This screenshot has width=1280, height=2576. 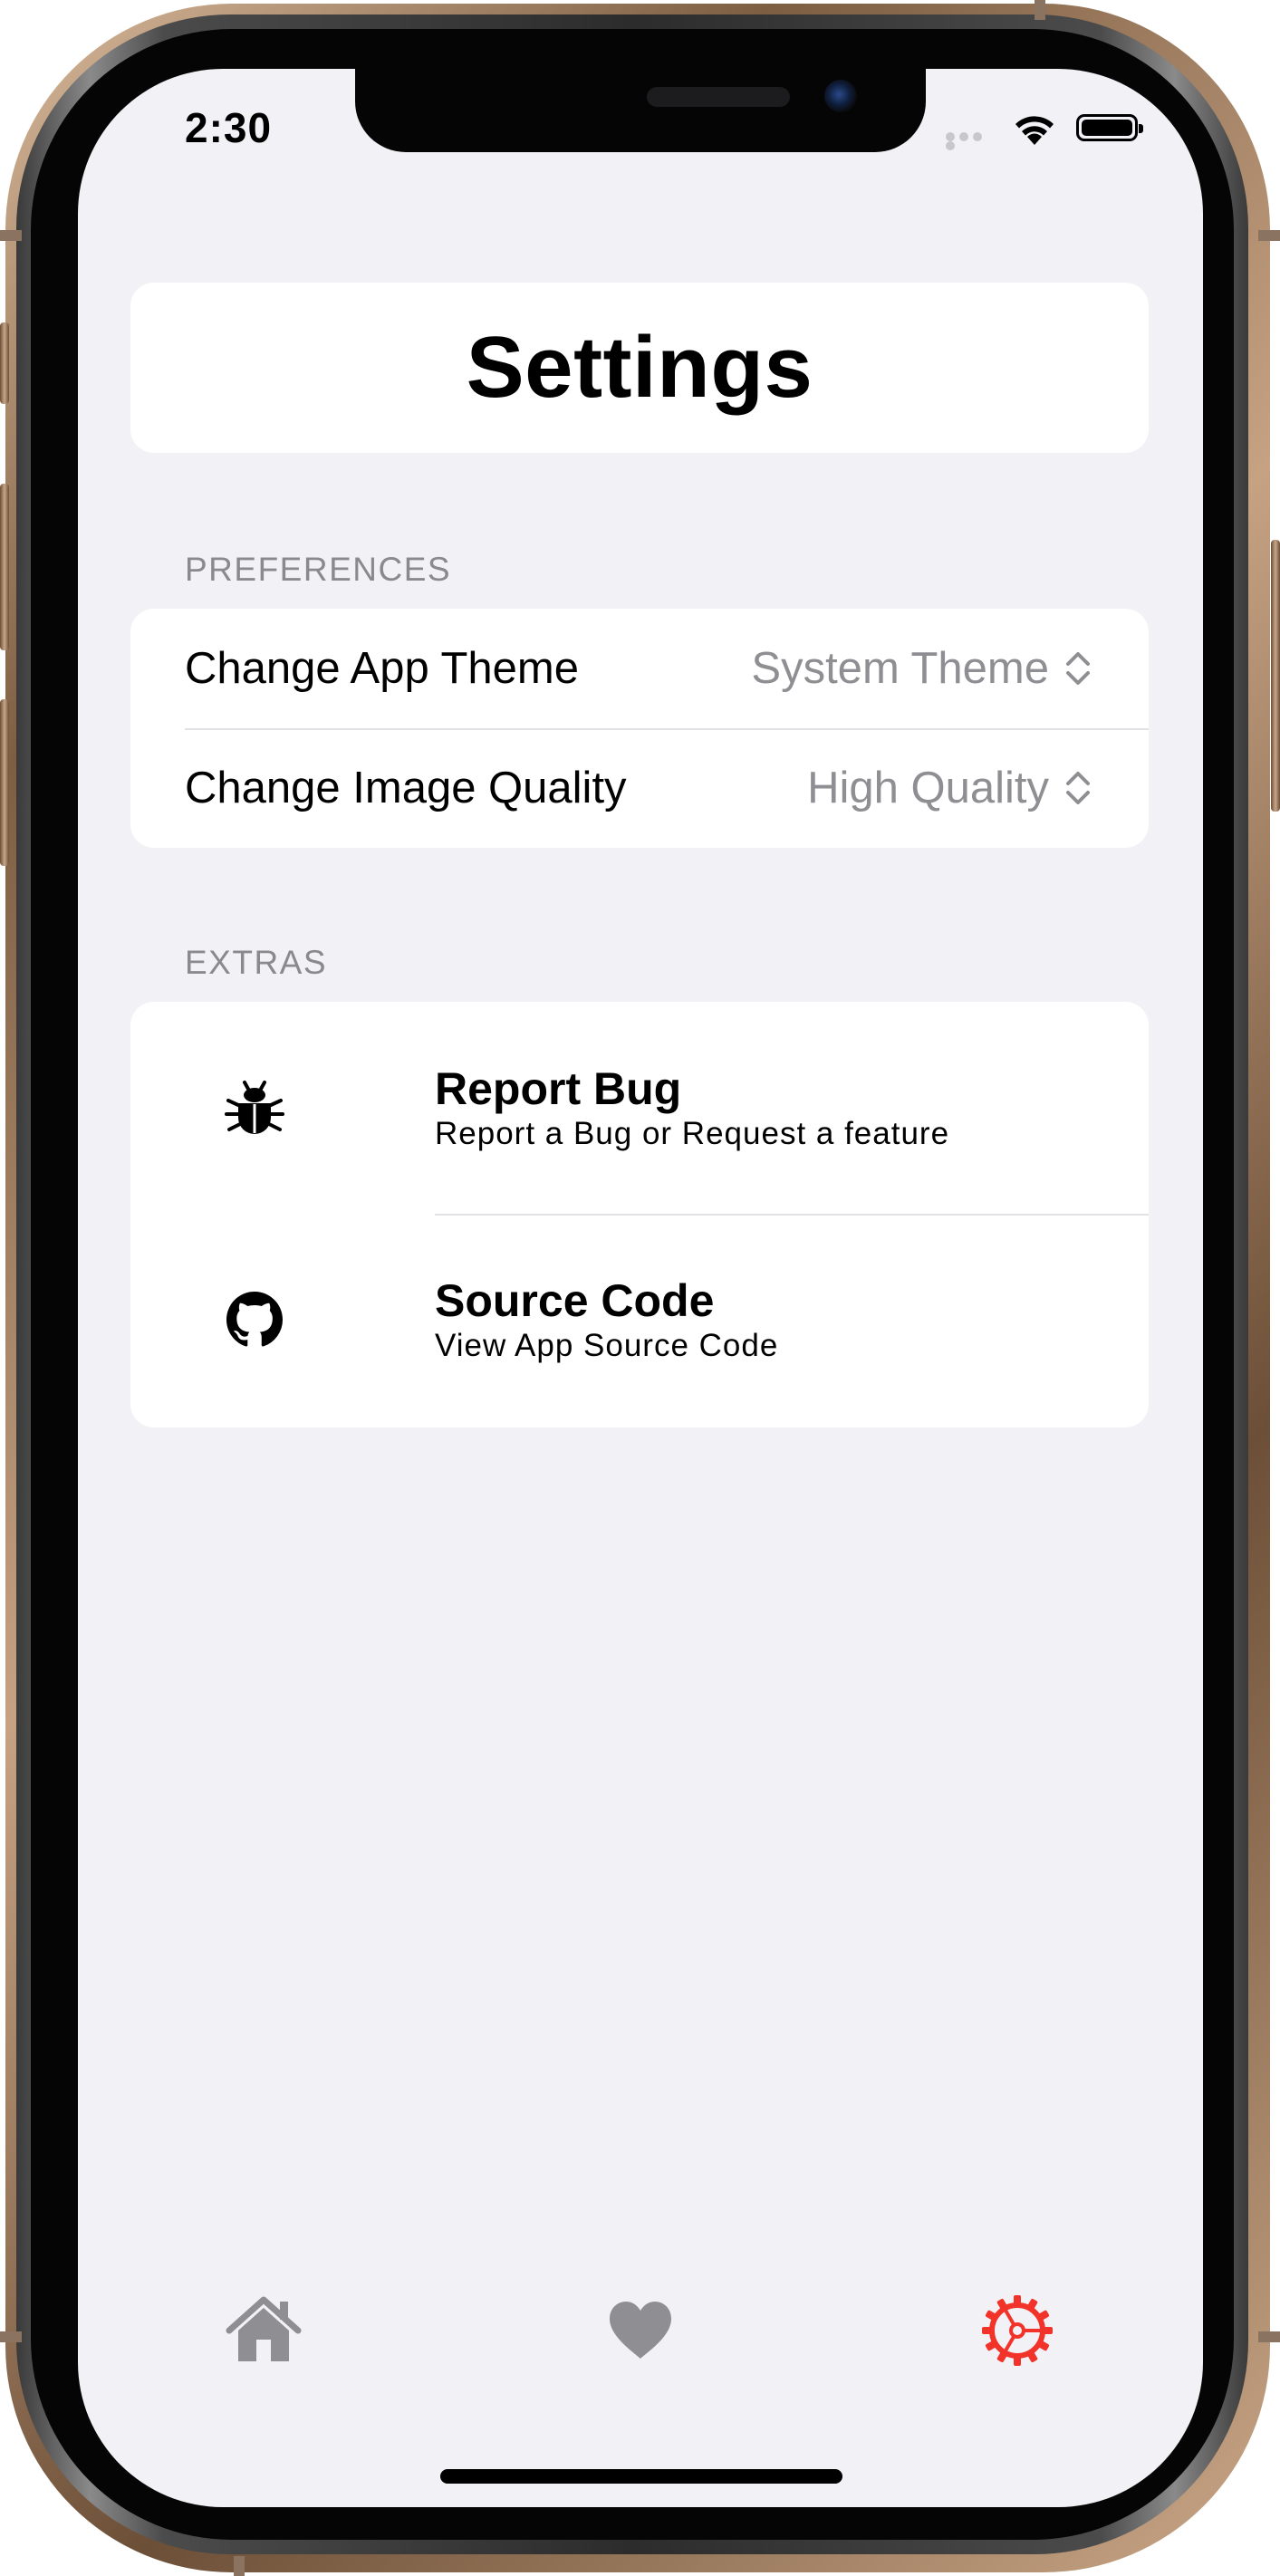 I want to click on page-title: Settings, so click(x=639, y=367).